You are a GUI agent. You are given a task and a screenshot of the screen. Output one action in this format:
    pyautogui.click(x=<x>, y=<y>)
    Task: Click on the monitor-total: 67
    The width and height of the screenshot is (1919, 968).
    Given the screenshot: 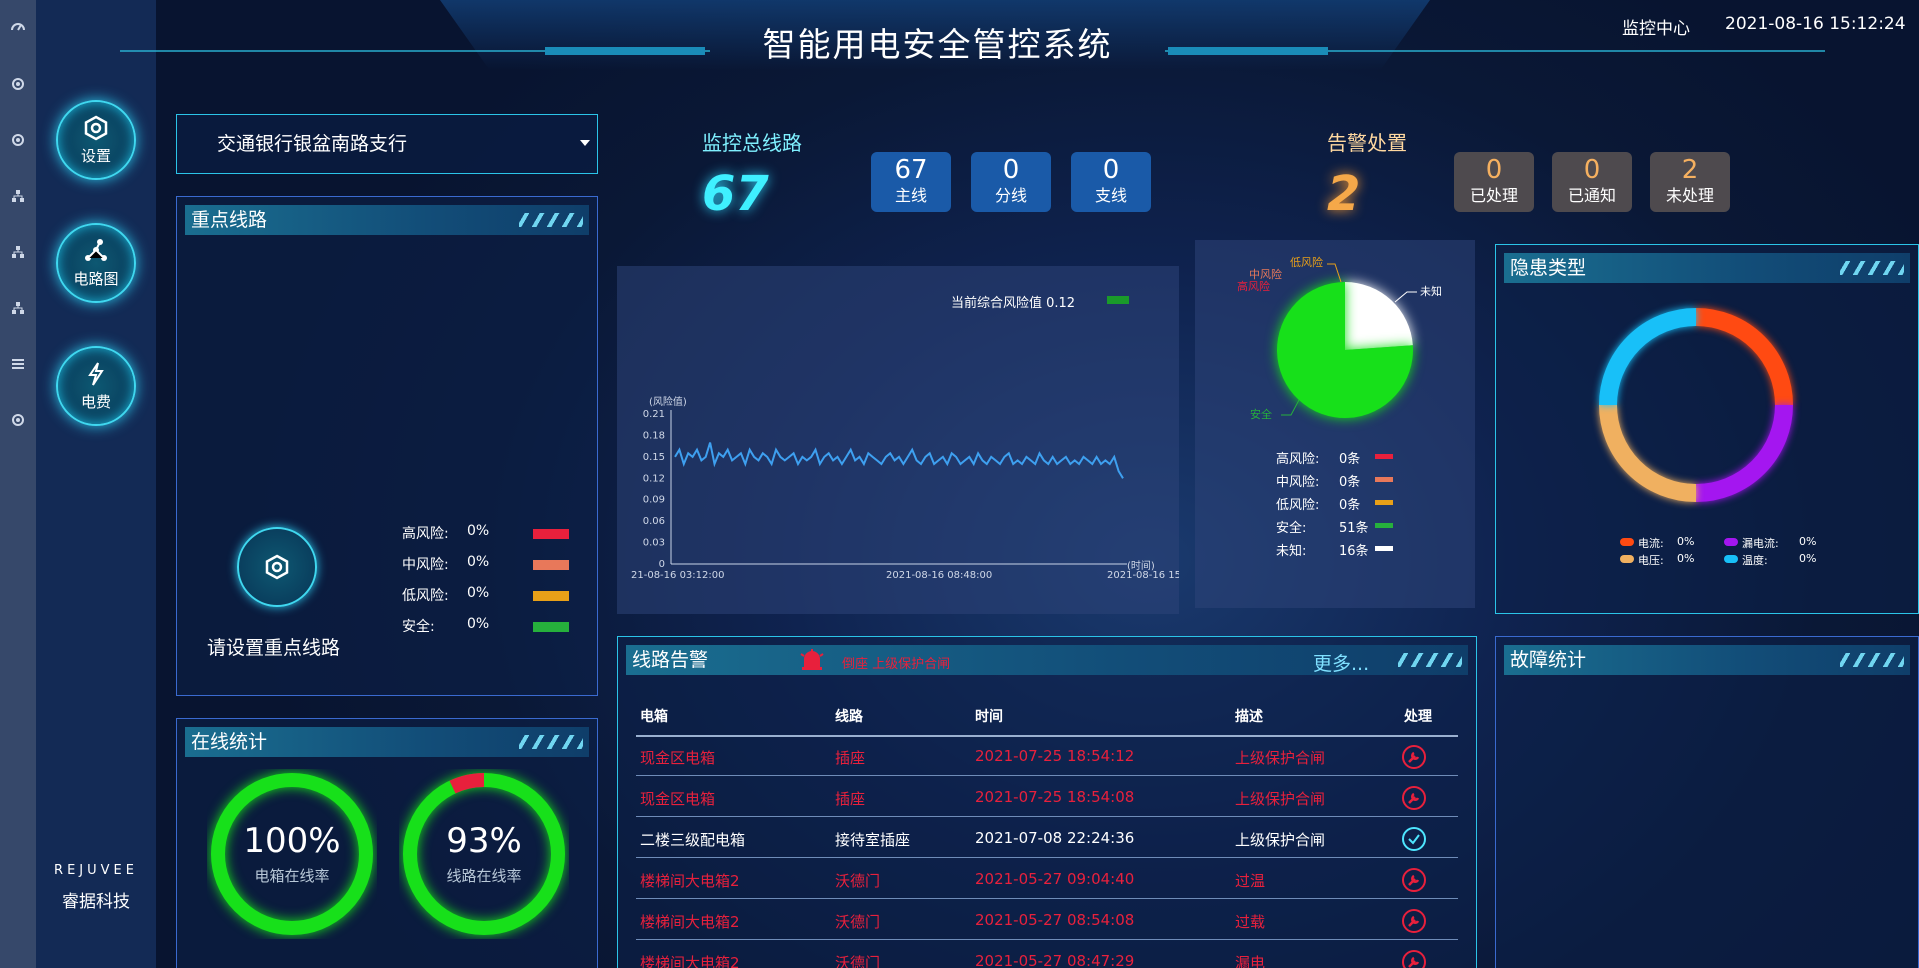 What is the action you would take?
    pyautogui.click(x=735, y=194)
    